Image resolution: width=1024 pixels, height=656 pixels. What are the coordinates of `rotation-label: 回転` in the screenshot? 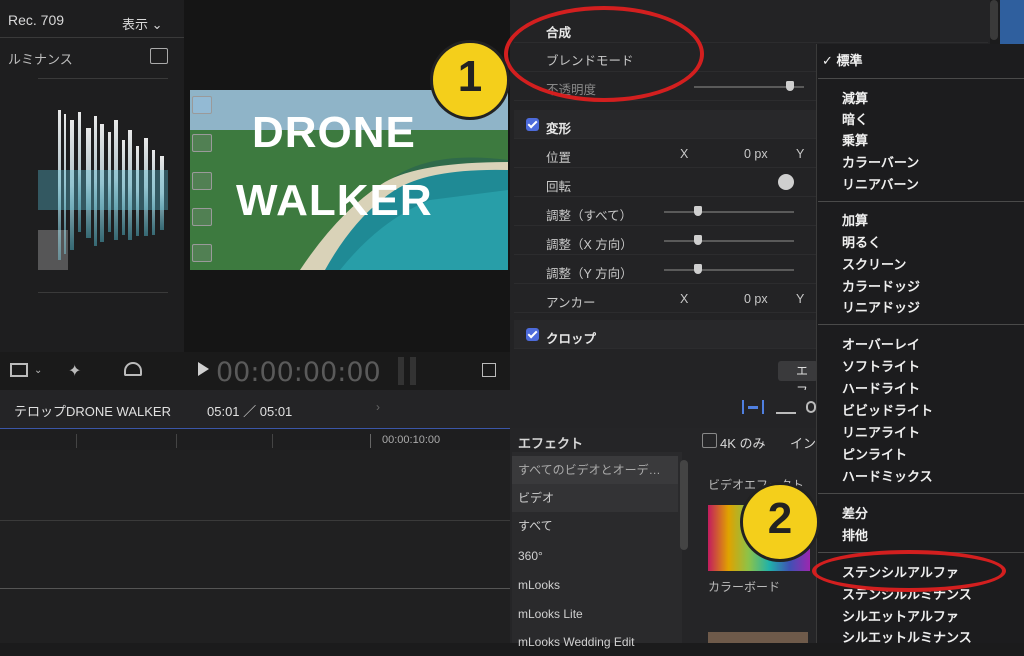 It's located at (559, 187).